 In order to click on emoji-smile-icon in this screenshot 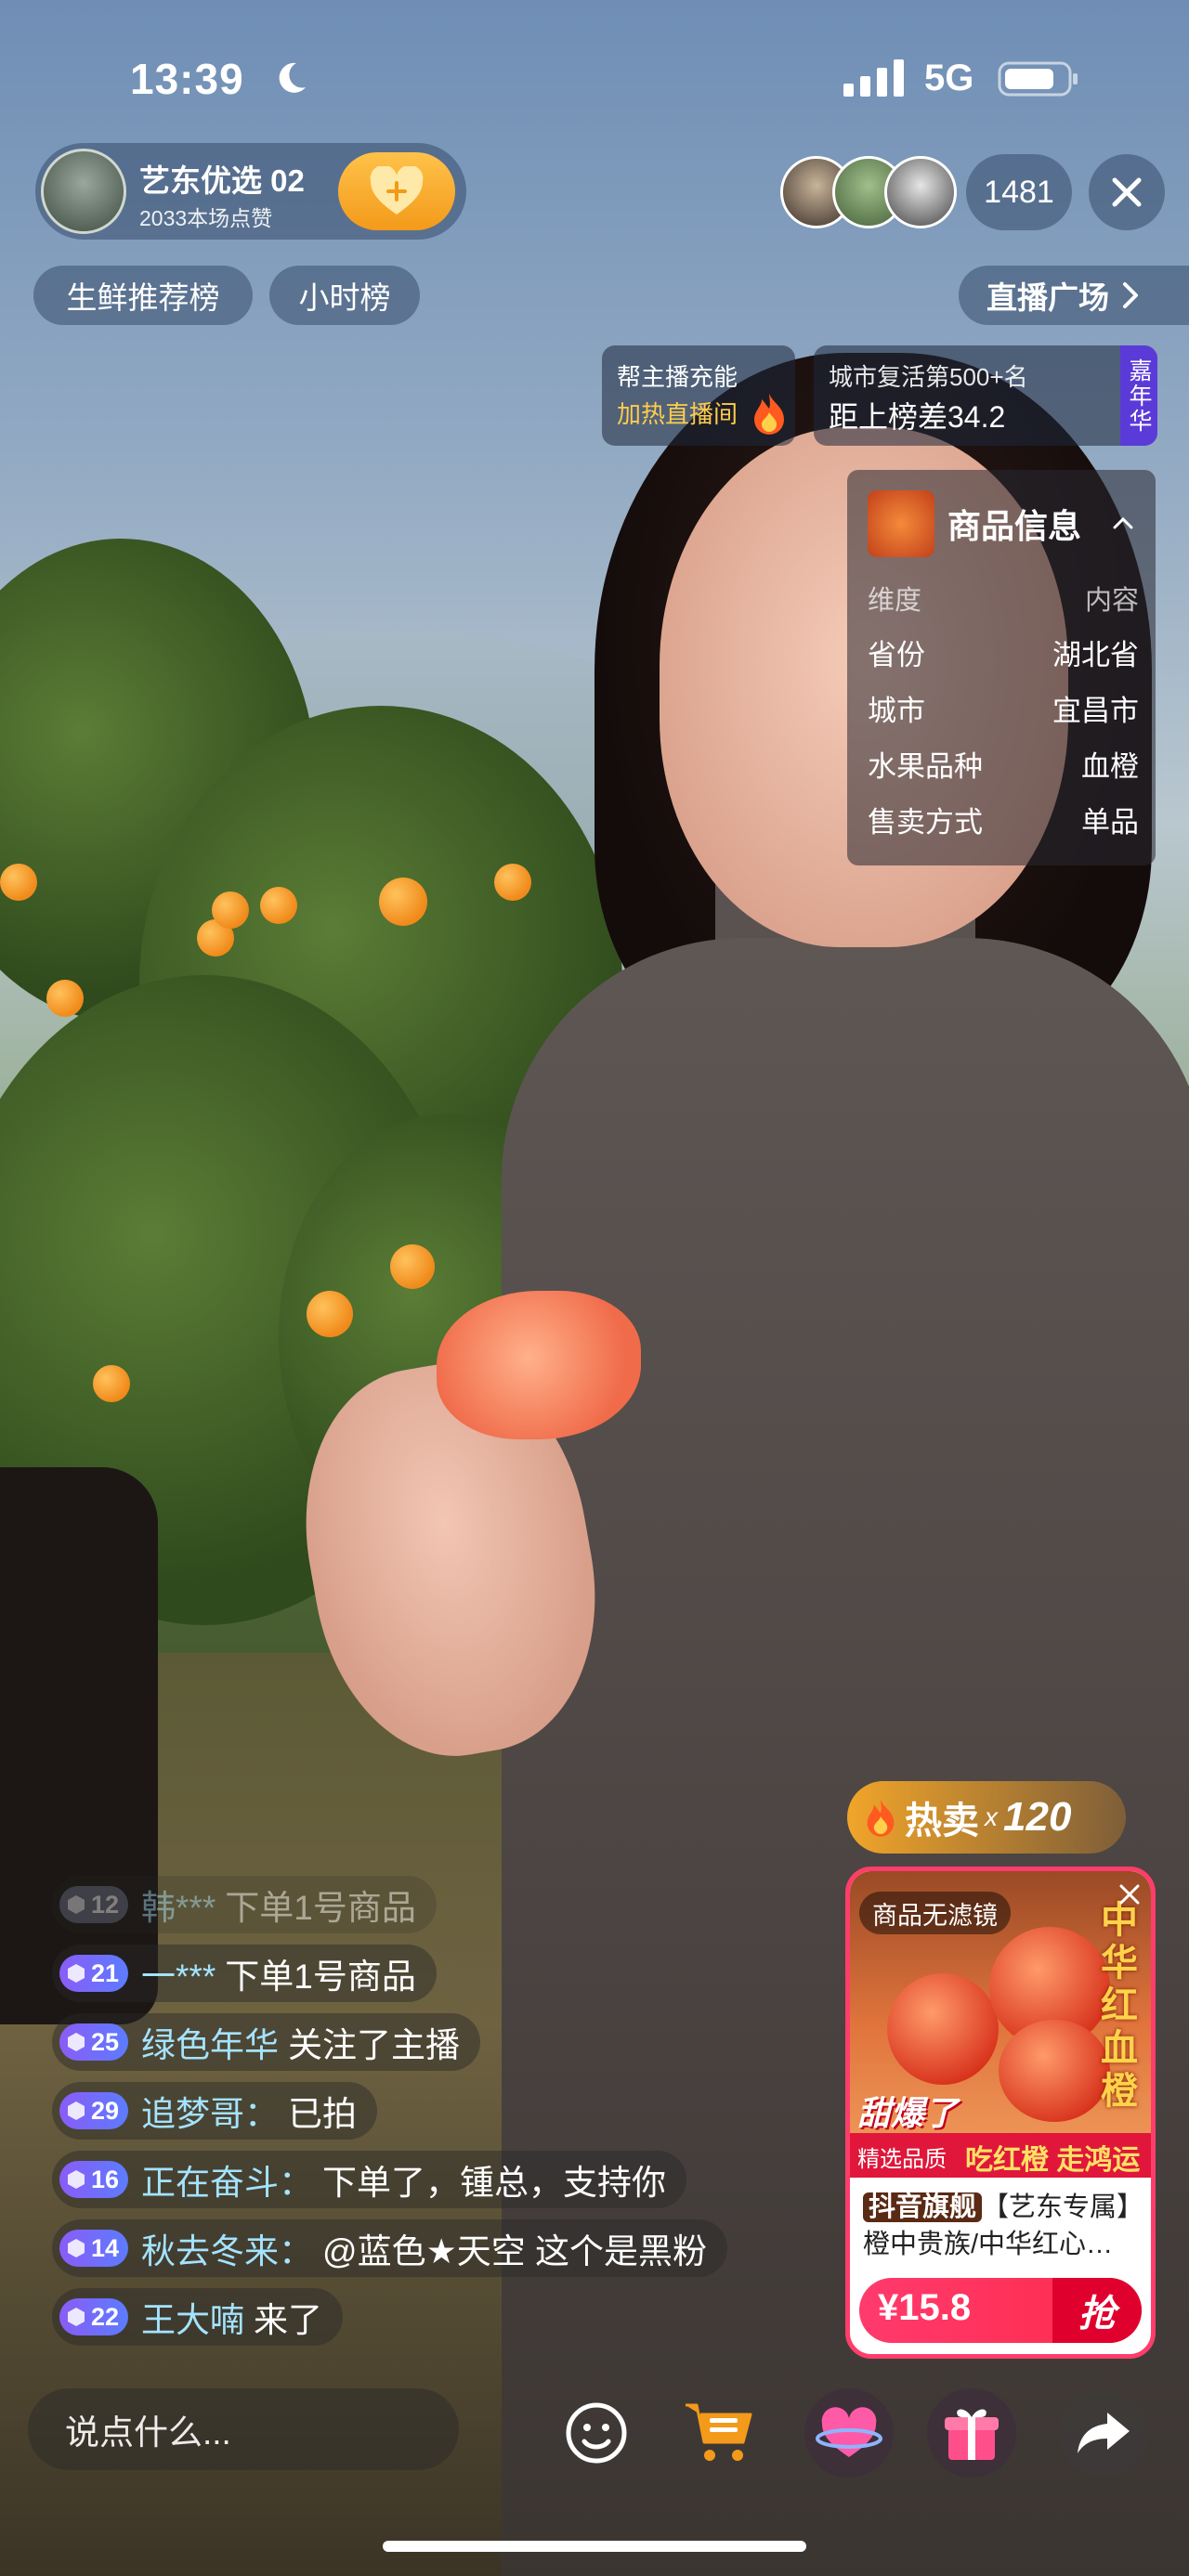, I will do `click(596, 2433)`.